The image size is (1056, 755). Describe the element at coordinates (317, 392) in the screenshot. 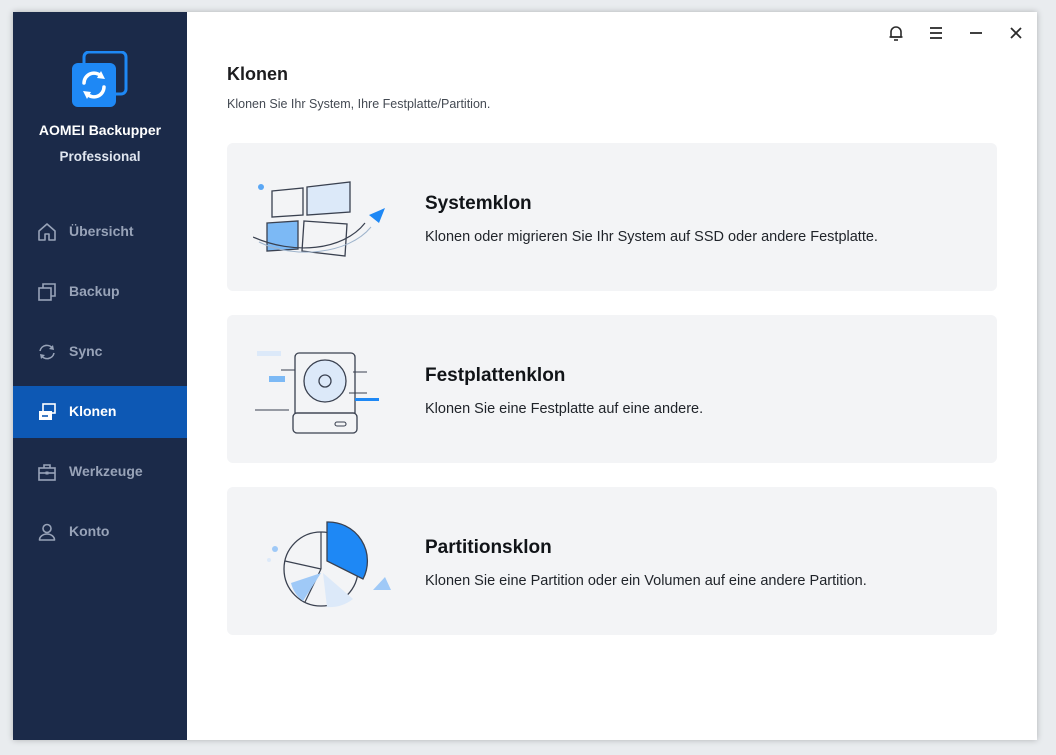

I see `disk-clone-illustration` at that location.